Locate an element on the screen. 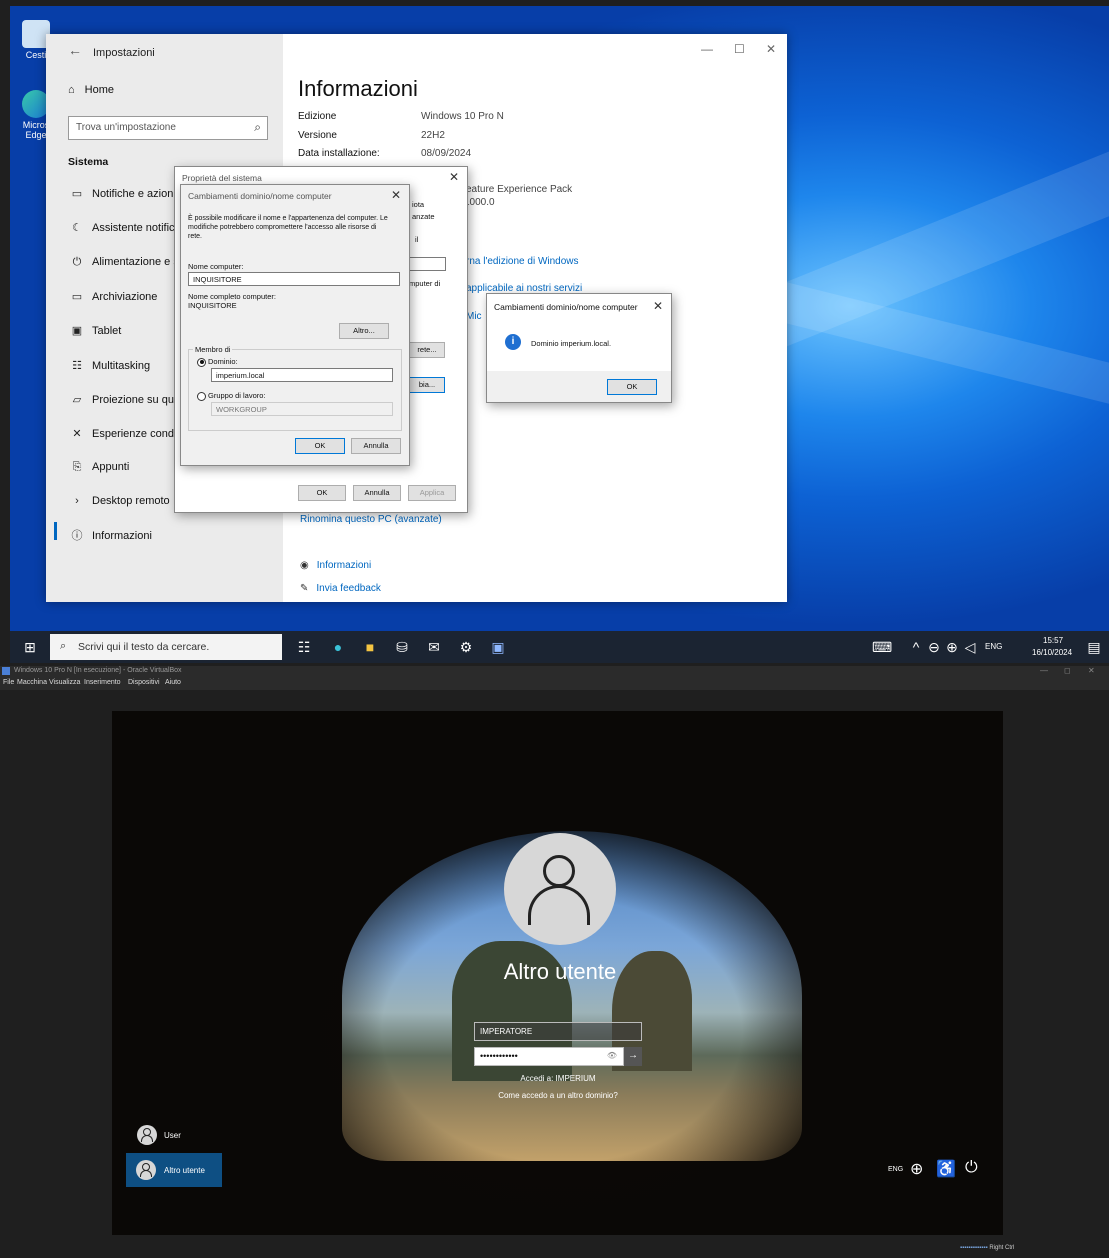 The width and height of the screenshot is (1109, 1258). dialog-title: Proprietà del sistema is located at coordinates (222, 178).